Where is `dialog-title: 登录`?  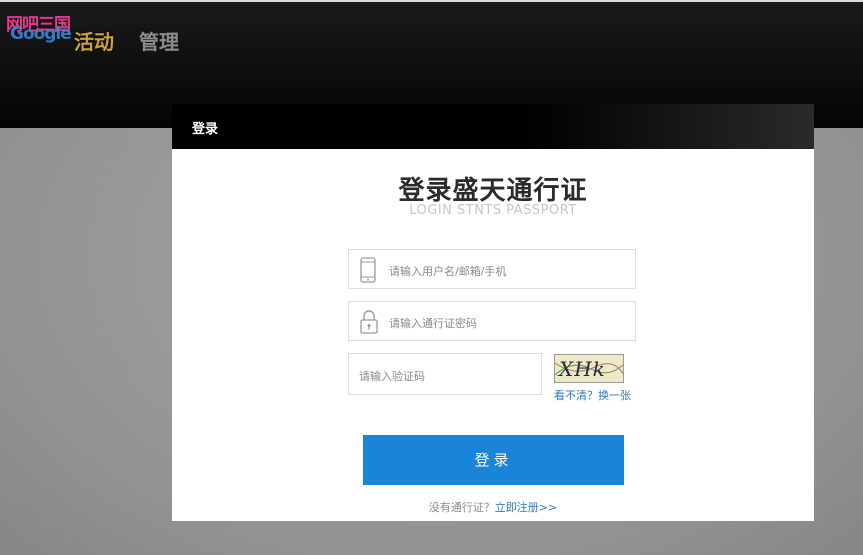
dialog-title: 登录 is located at coordinates (205, 129).